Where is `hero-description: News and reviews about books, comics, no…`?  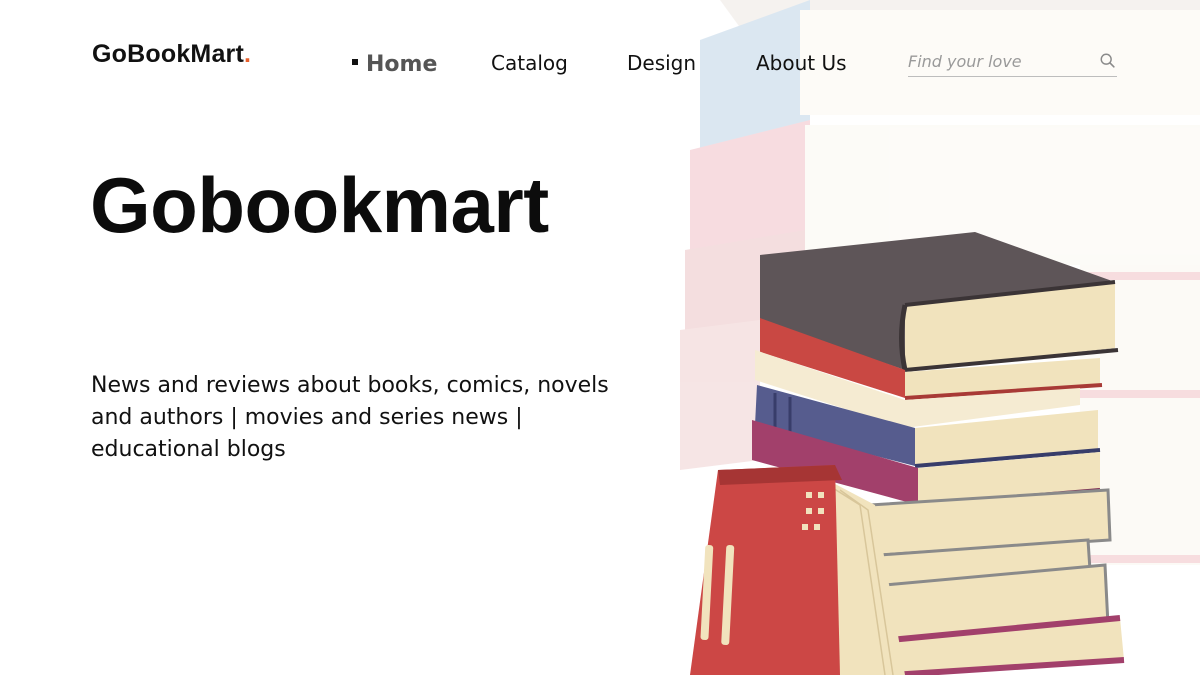 hero-description: News and reviews about books, comics, no… is located at coordinates (350, 417).